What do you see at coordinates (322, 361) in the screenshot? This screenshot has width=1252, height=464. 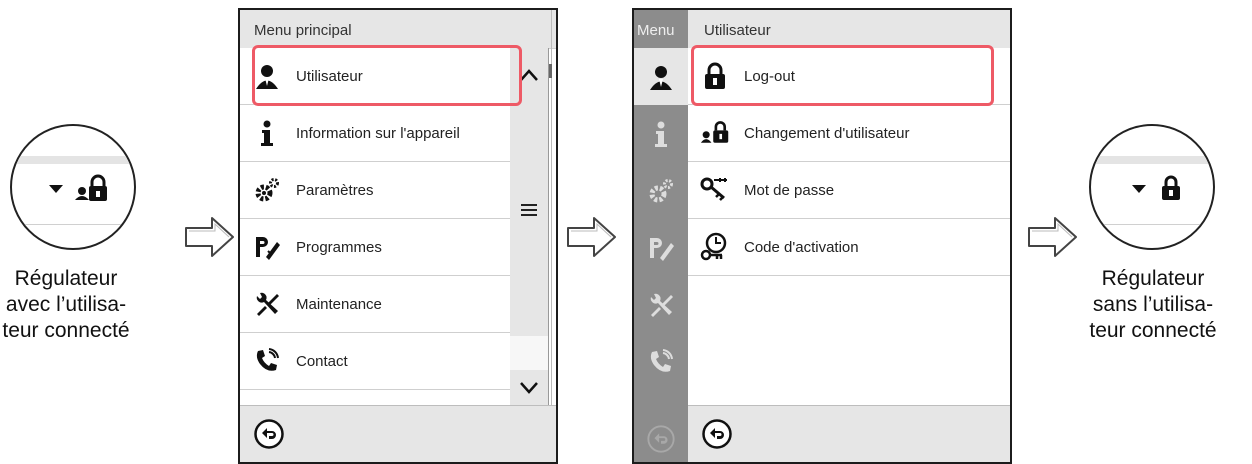 I see `menu-item-label: Contact` at bounding box center [322, 361].